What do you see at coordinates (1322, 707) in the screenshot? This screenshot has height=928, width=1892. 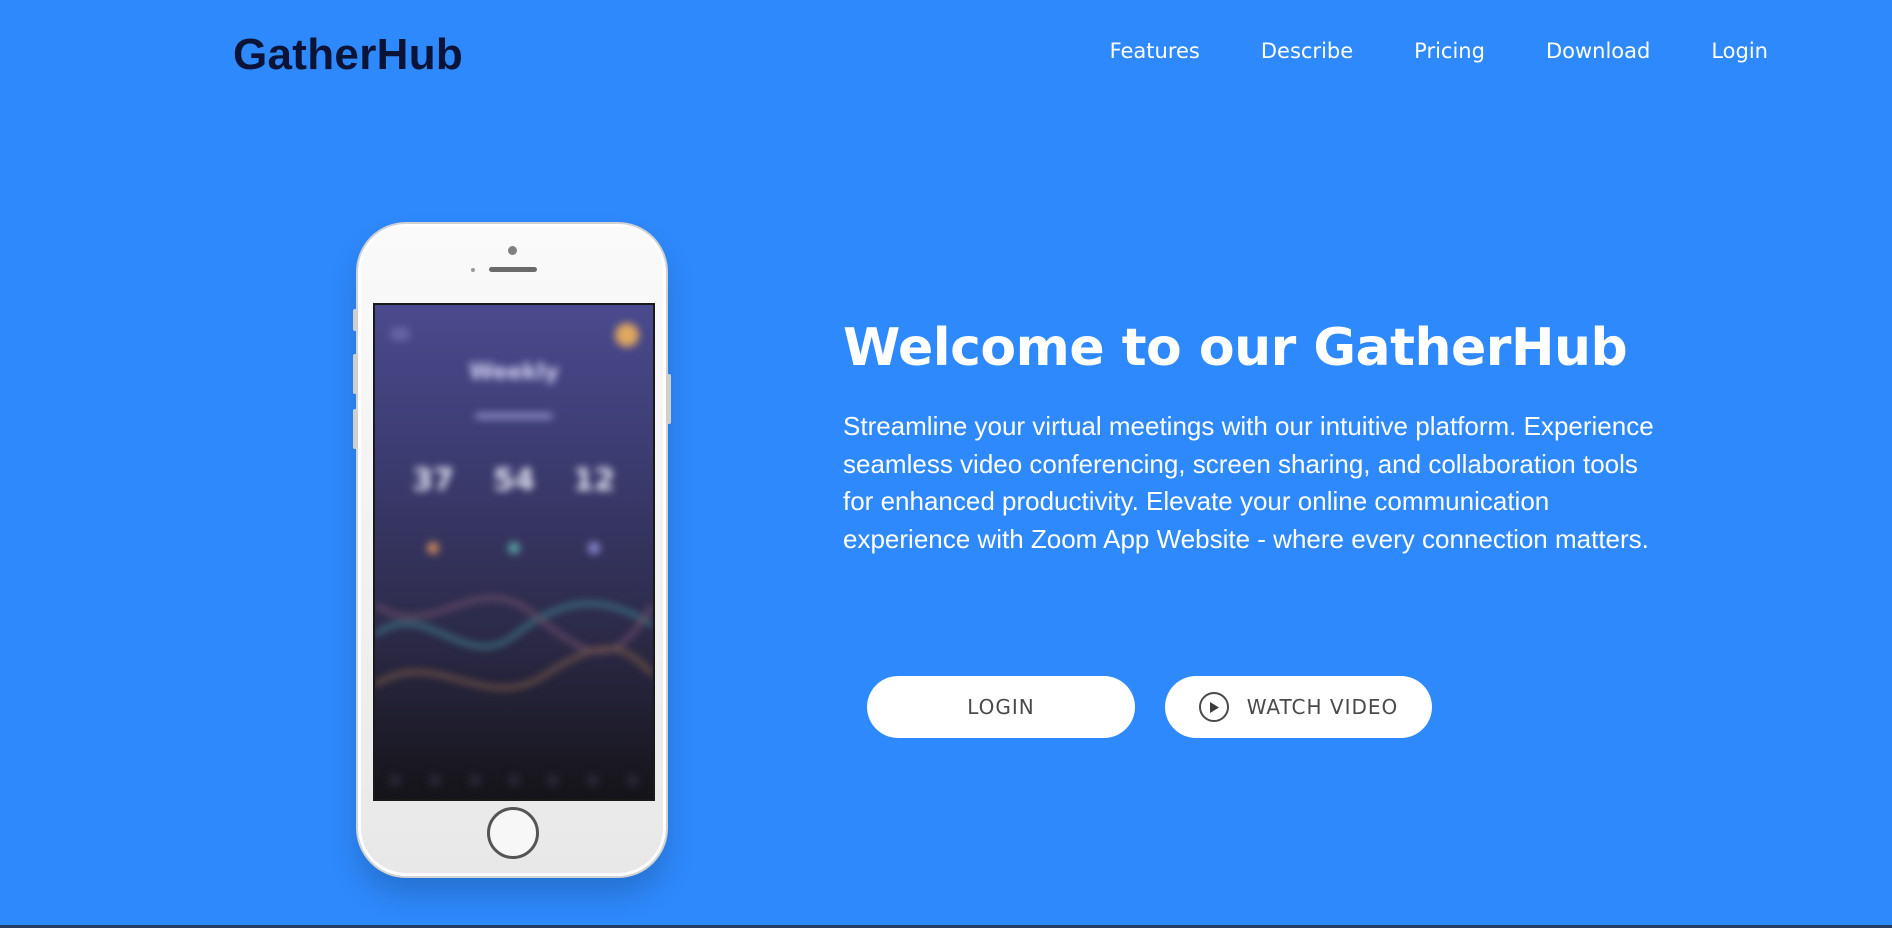 I see `watch-video-label: WATCH VIDEO` at bounding box center [1322, 707].